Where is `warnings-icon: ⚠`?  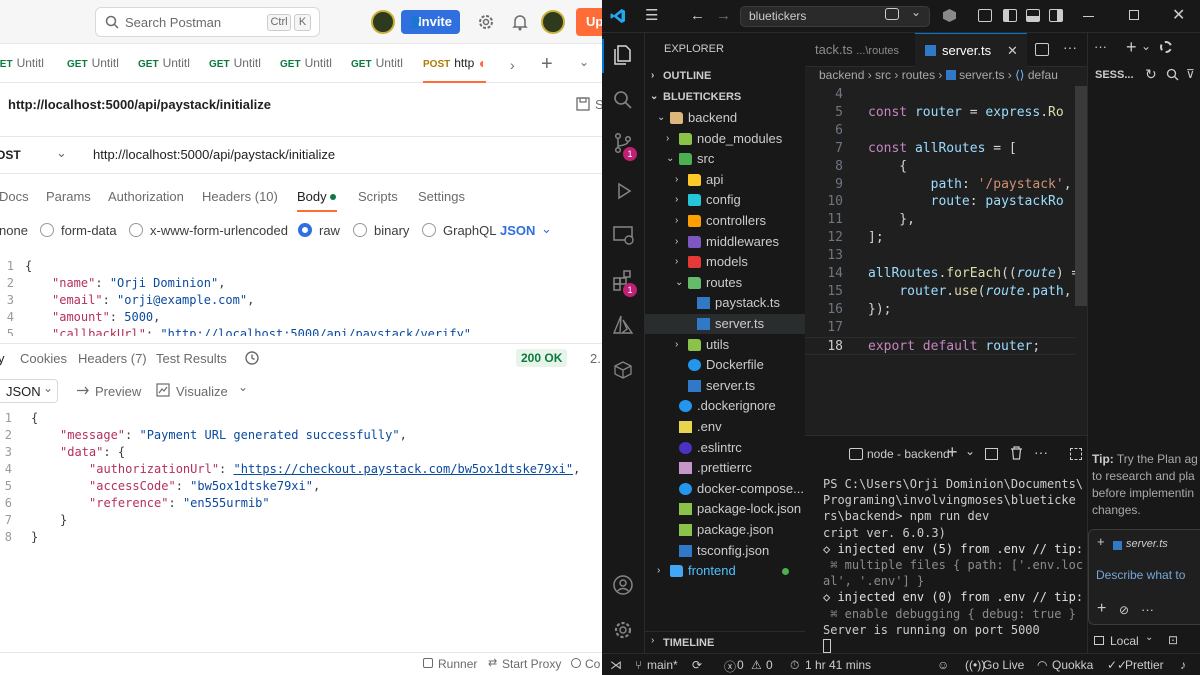 warnings-icon: ⚠ is located at coordinates (756, 665).